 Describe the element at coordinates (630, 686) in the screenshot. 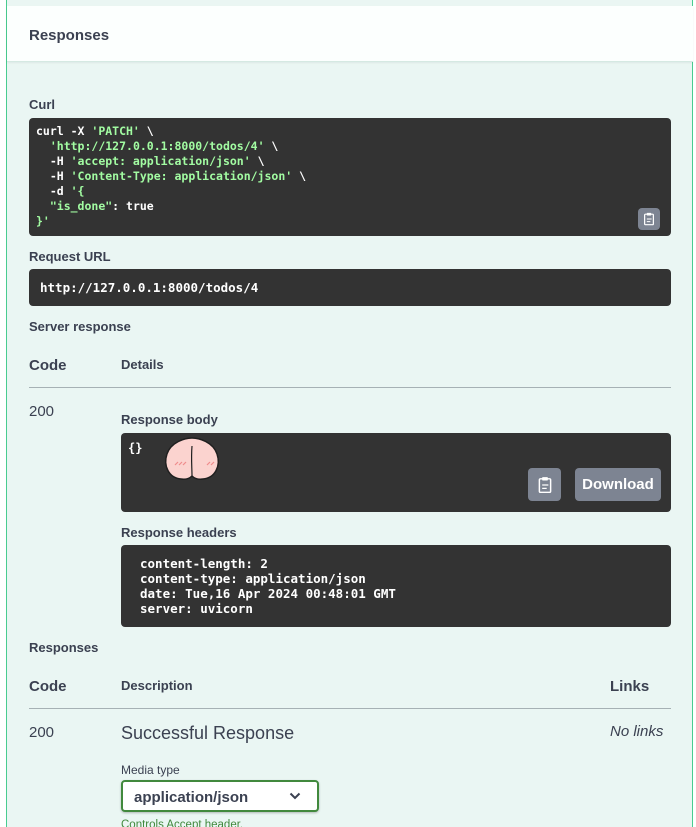

I see `responses-links-header: Links` at that location.